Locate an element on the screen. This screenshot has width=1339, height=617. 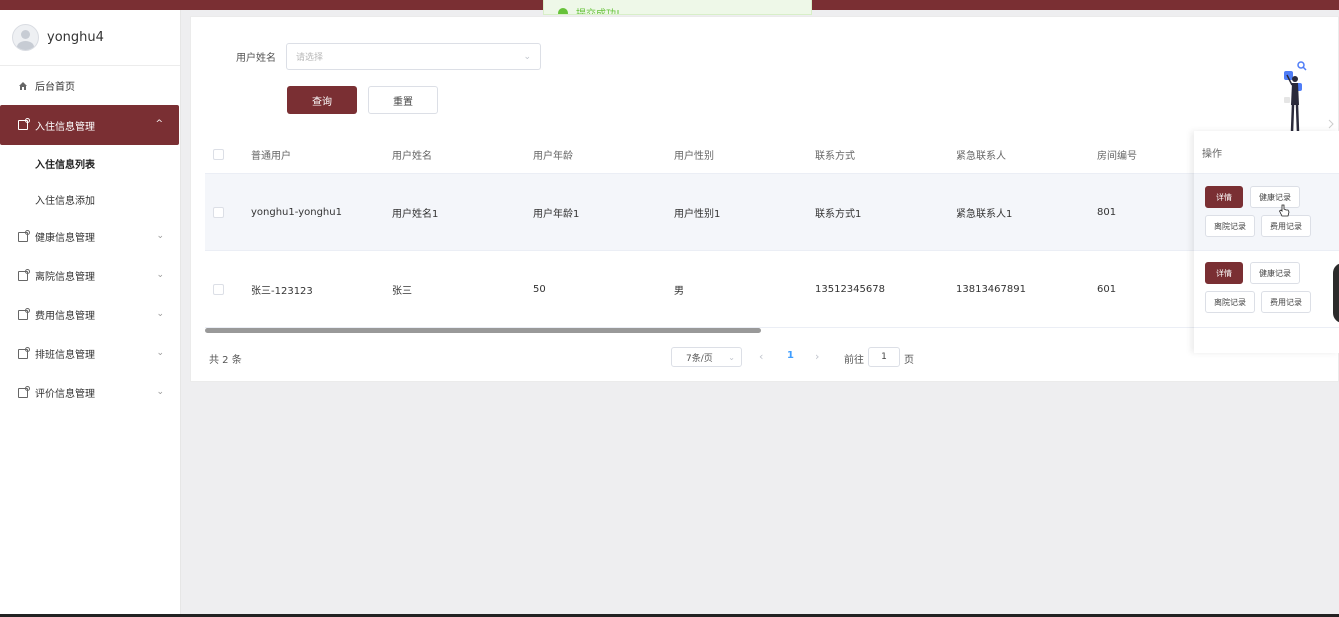
success-toast: 提交成功! is located at coordinates (677, 7).